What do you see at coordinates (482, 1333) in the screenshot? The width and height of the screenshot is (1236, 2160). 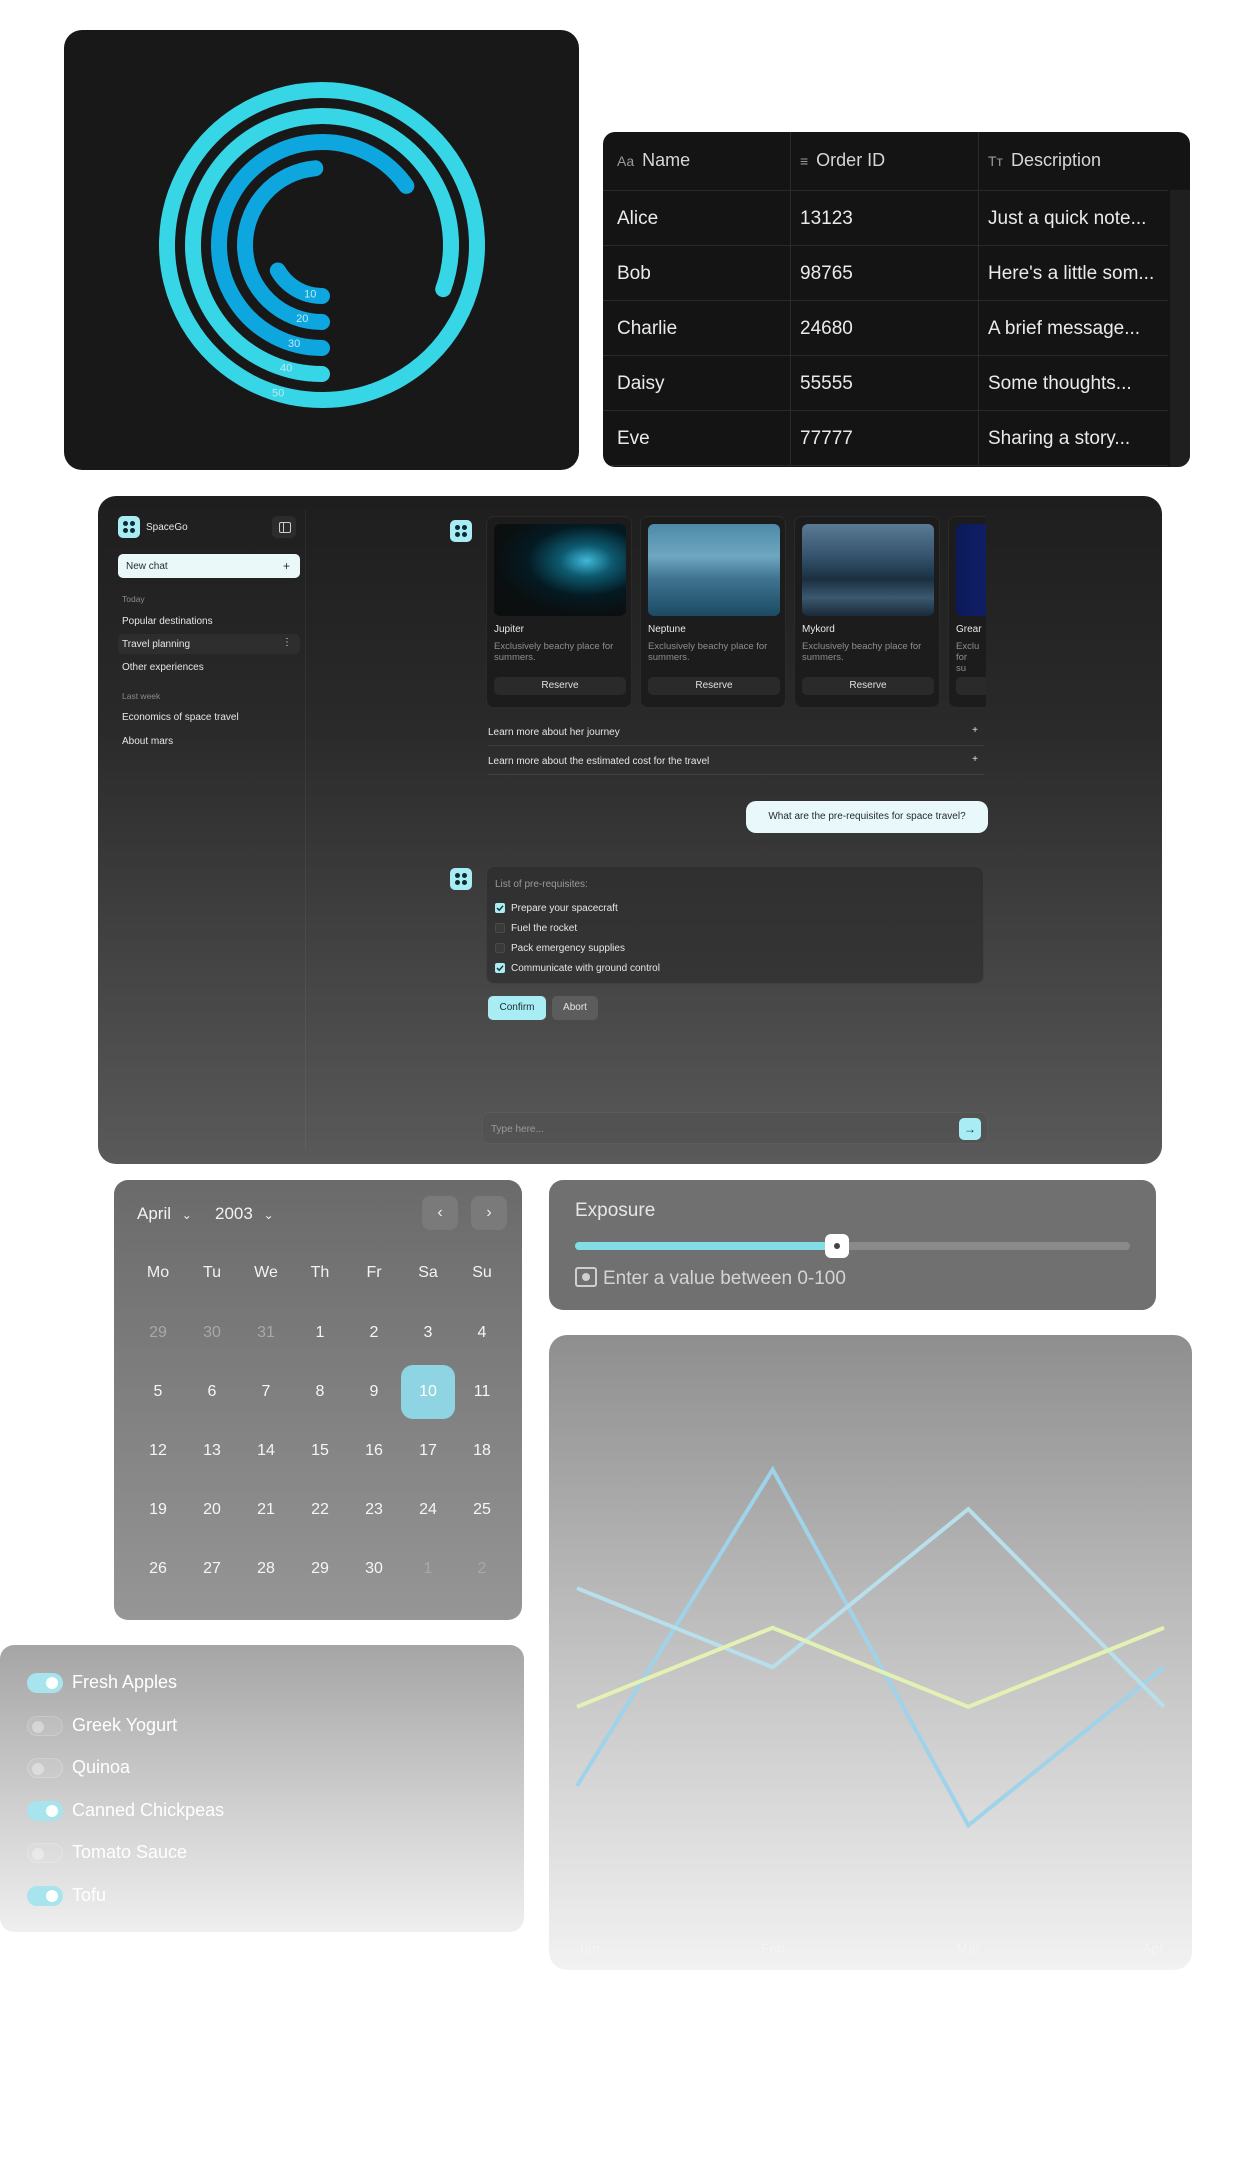 I see `calendar-day: 4` at bounding box center [482, 1333].